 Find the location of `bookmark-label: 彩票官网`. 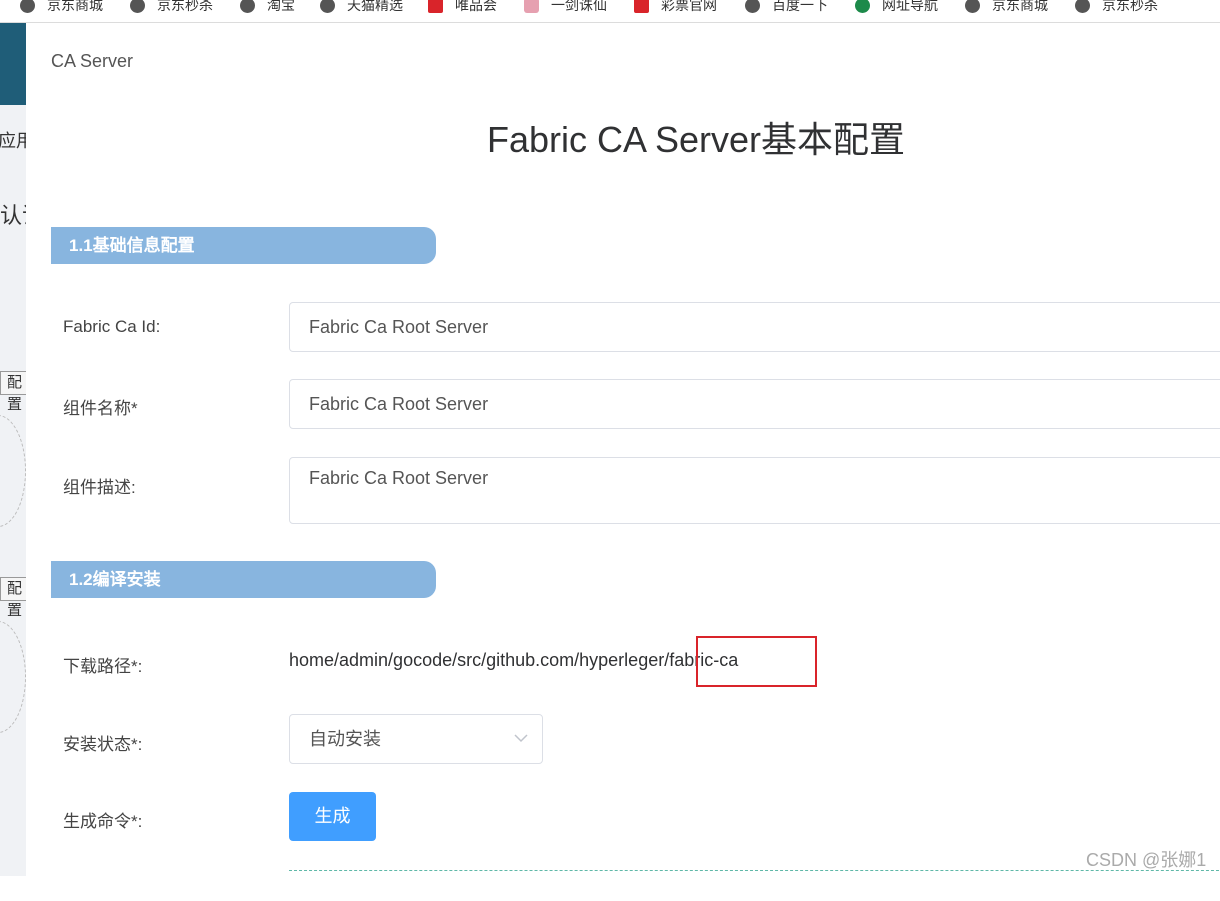

bookmark-label: 彩票官网 is located at coordinates (689, 6).